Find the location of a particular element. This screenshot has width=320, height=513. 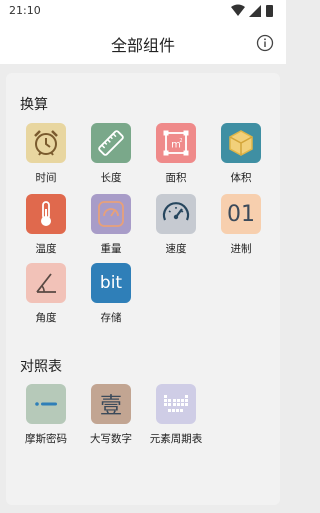

morse-code-icon is located at coordinates (46, 404).